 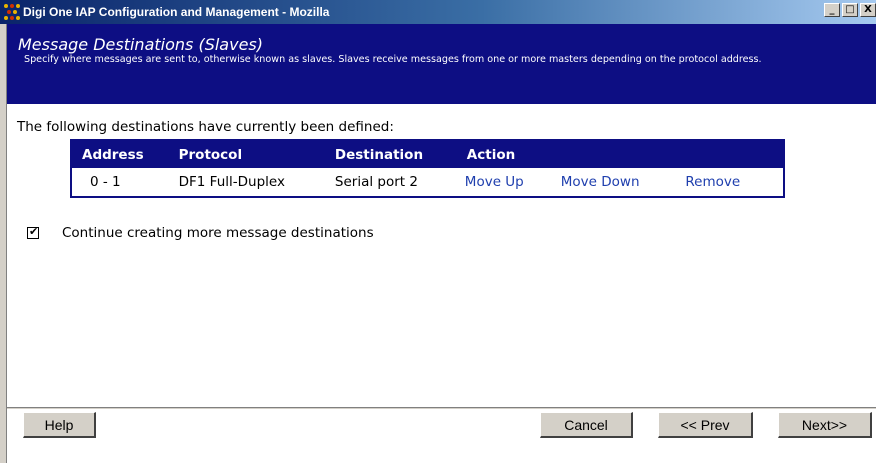 What do you see at coordinates (832, 10) in the screenshot?
I see `minimize-button: _` at bounding box center [832, 10].